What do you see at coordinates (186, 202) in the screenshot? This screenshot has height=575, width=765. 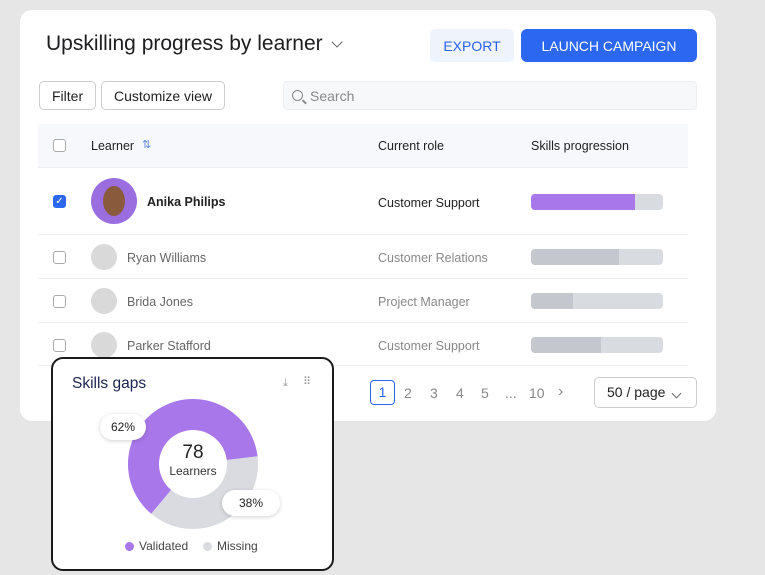 I see `learner-name: Anika Philips` at bounding box center [186, 202].